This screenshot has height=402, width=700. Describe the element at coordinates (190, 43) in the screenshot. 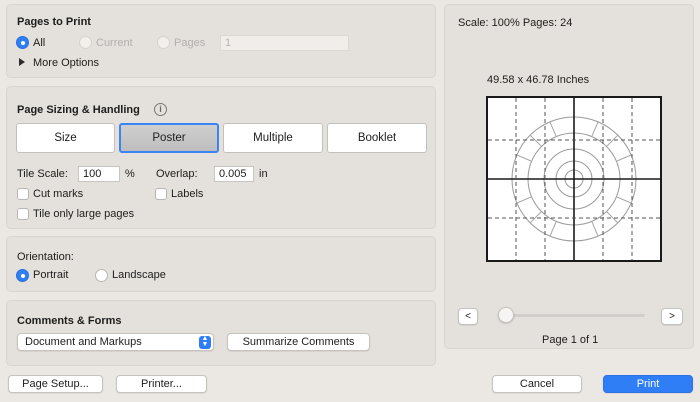

I see `radio-pages-label: Pages` at that location.